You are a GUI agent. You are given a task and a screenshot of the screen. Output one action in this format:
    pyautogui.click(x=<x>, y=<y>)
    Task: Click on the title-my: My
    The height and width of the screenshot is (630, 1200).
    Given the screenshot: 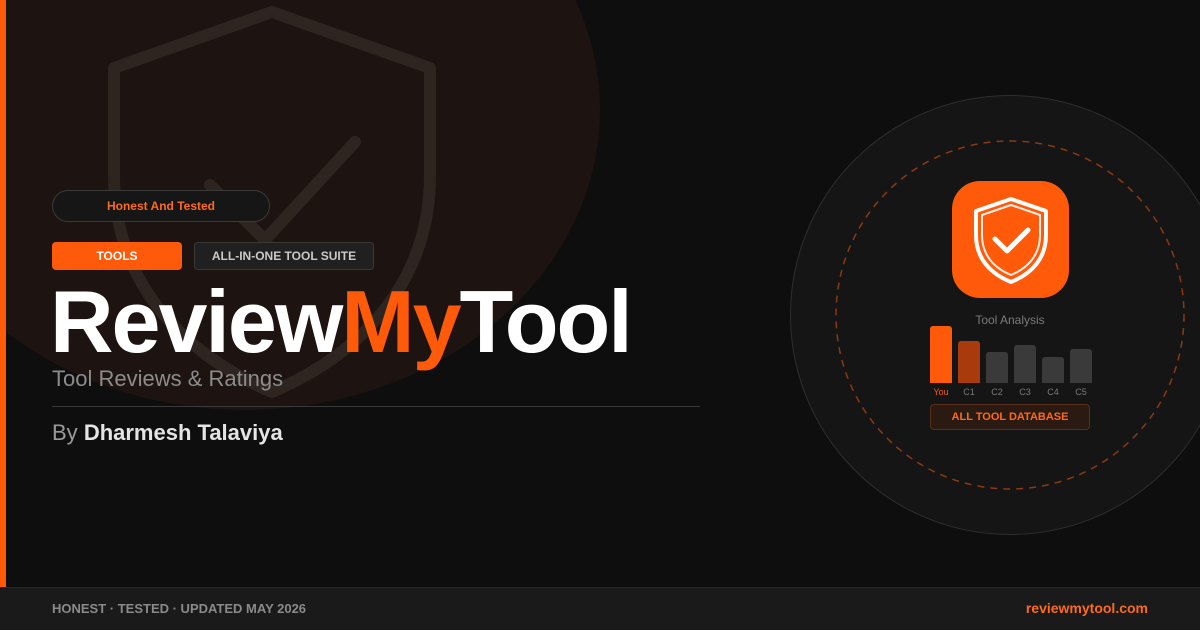 What is the action you would take?
    pyautogui.click(x=401, y=321)
    